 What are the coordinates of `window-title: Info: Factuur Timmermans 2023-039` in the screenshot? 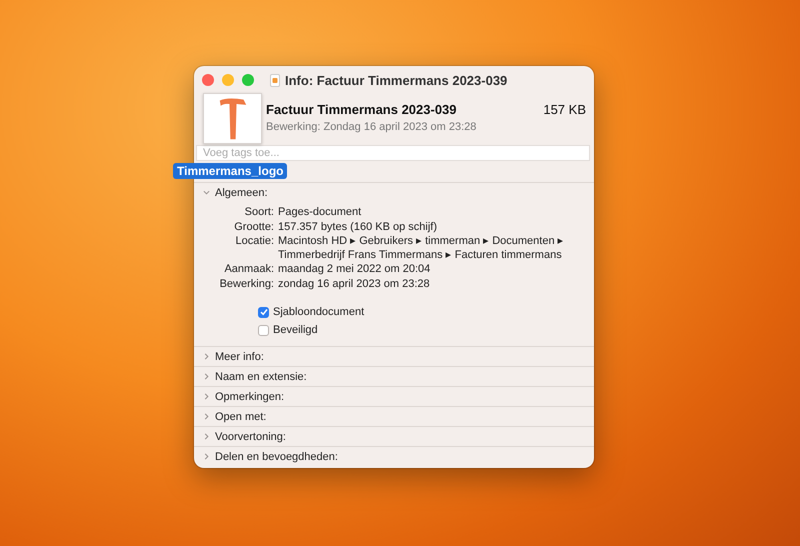 It's located at (396, 80).